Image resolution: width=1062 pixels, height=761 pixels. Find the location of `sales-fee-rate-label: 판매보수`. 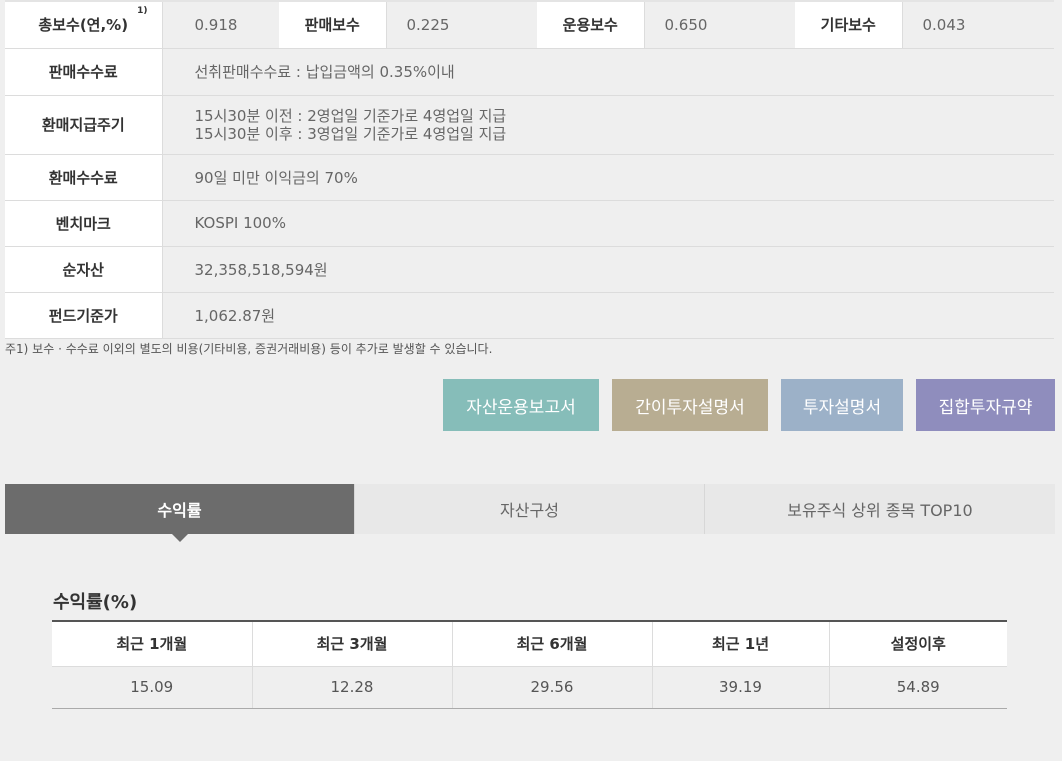

sales-fee-rate-label: 판매보수 is located at coordinates (333, 24).